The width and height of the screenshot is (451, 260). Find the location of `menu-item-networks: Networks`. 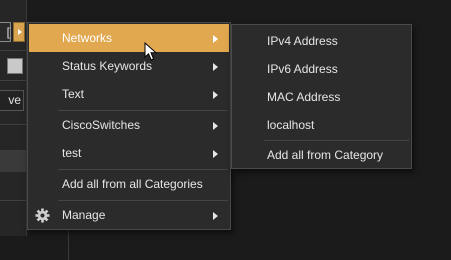

menu-item-networks: Networks is located at coordinates (129, 38).